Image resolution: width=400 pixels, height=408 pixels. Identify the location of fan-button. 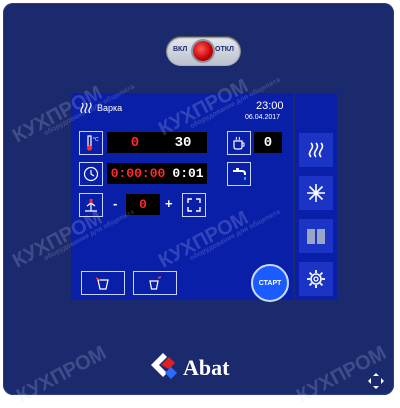
(91, 205).